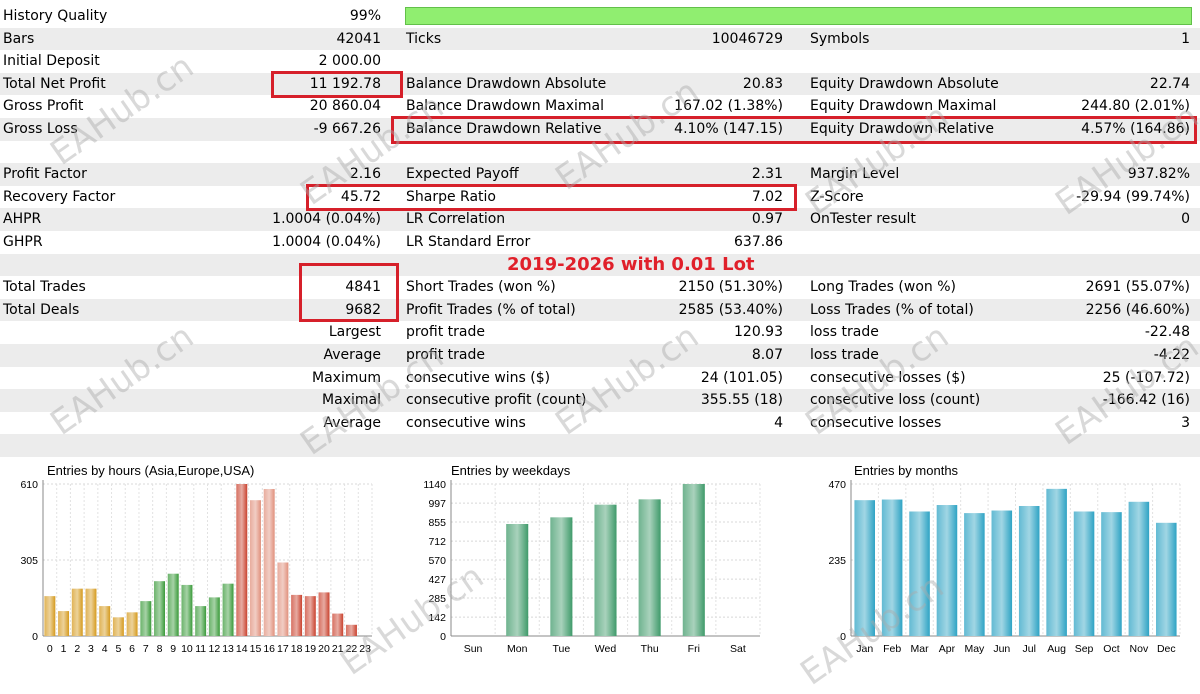 The image size is (1200, 694). Describe the element at coordinates (496, 400) in the screenshot. I see `label-col2: consecutive profit (count)` at that location.